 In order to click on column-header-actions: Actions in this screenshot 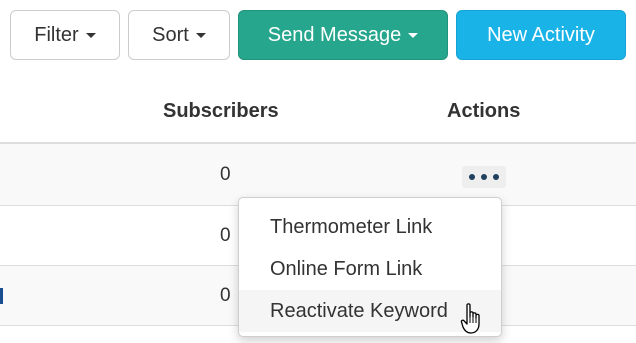, I will do `click(484, 110)`.